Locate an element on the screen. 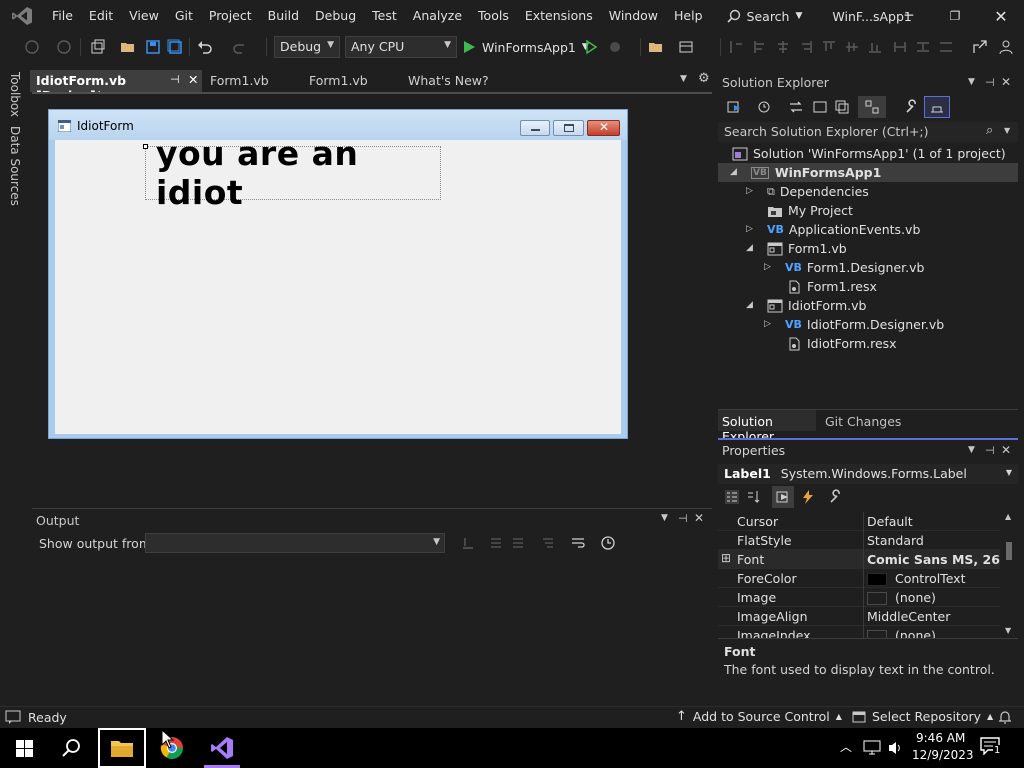 Image resolution: width=1024 pixels, height=768 pixels. start-button is located at coordinates (24, 748).